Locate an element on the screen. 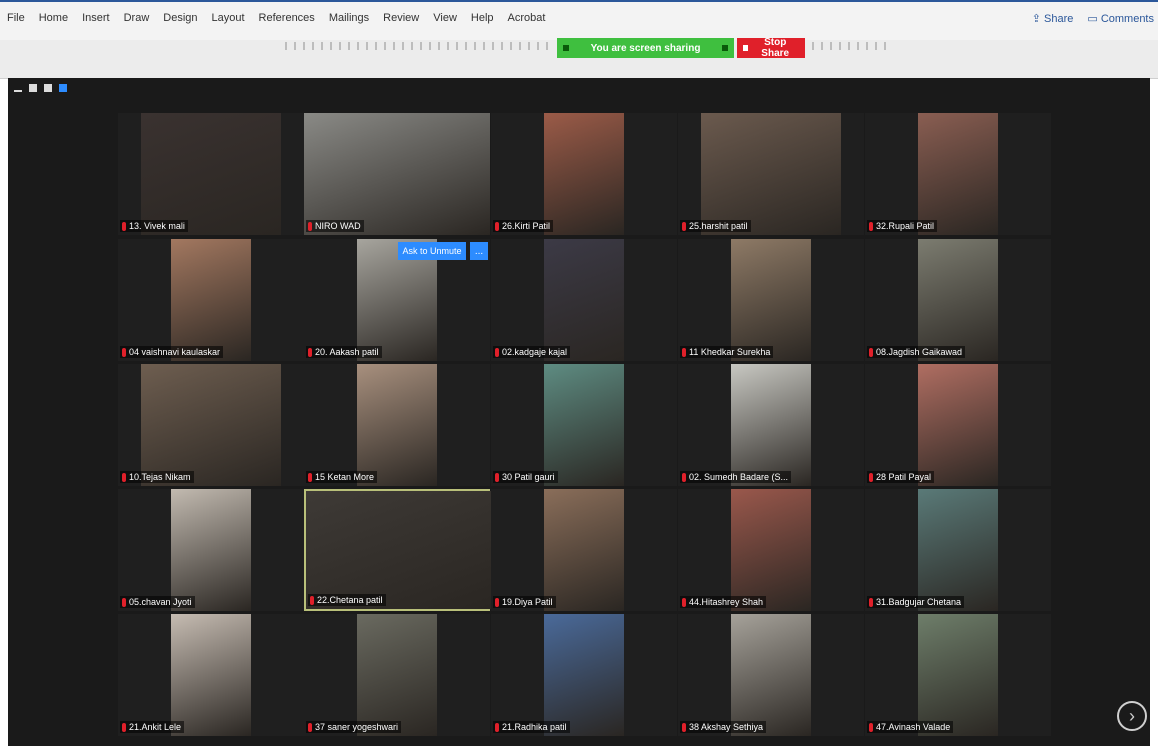 The width and height of the screenshot is (1158, 753). participant-tile: 10.Tejas Nikam is located at coordinates (211, 425).